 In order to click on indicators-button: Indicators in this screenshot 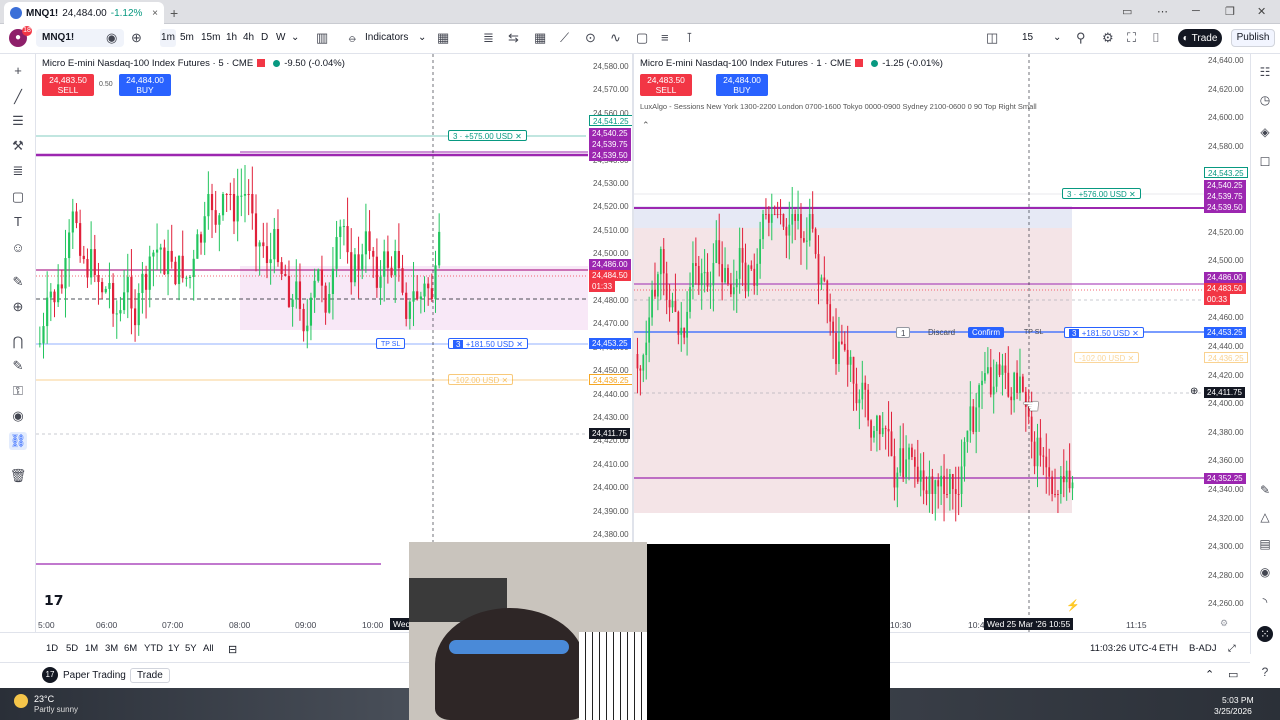, I will do `click(386, 37)`.